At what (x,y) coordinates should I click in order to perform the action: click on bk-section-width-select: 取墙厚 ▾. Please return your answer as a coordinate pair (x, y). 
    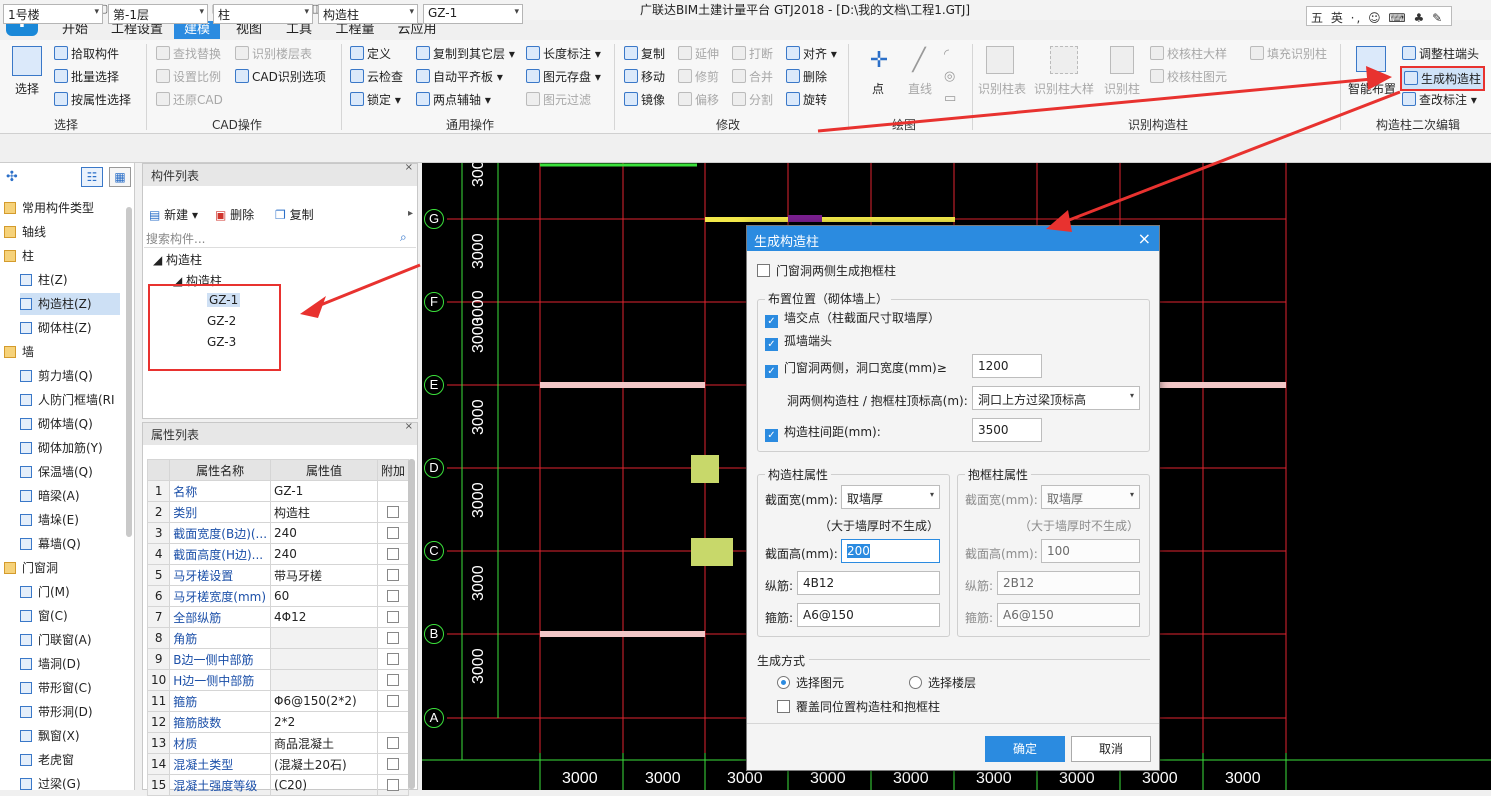
    Looking at the image, I should click on (1090, 497).